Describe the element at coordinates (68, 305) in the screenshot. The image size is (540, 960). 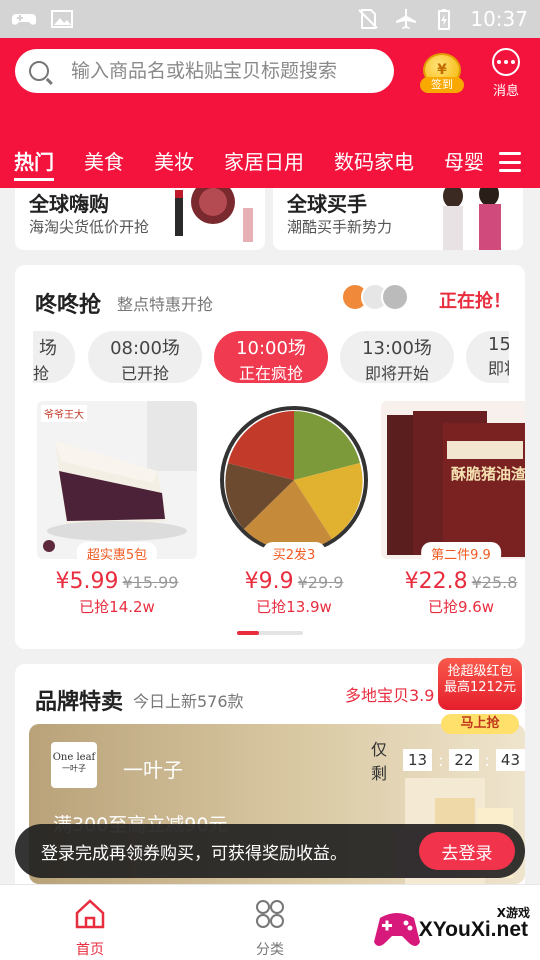
I see `flash-sale-title: 咚咚抢` at that location.